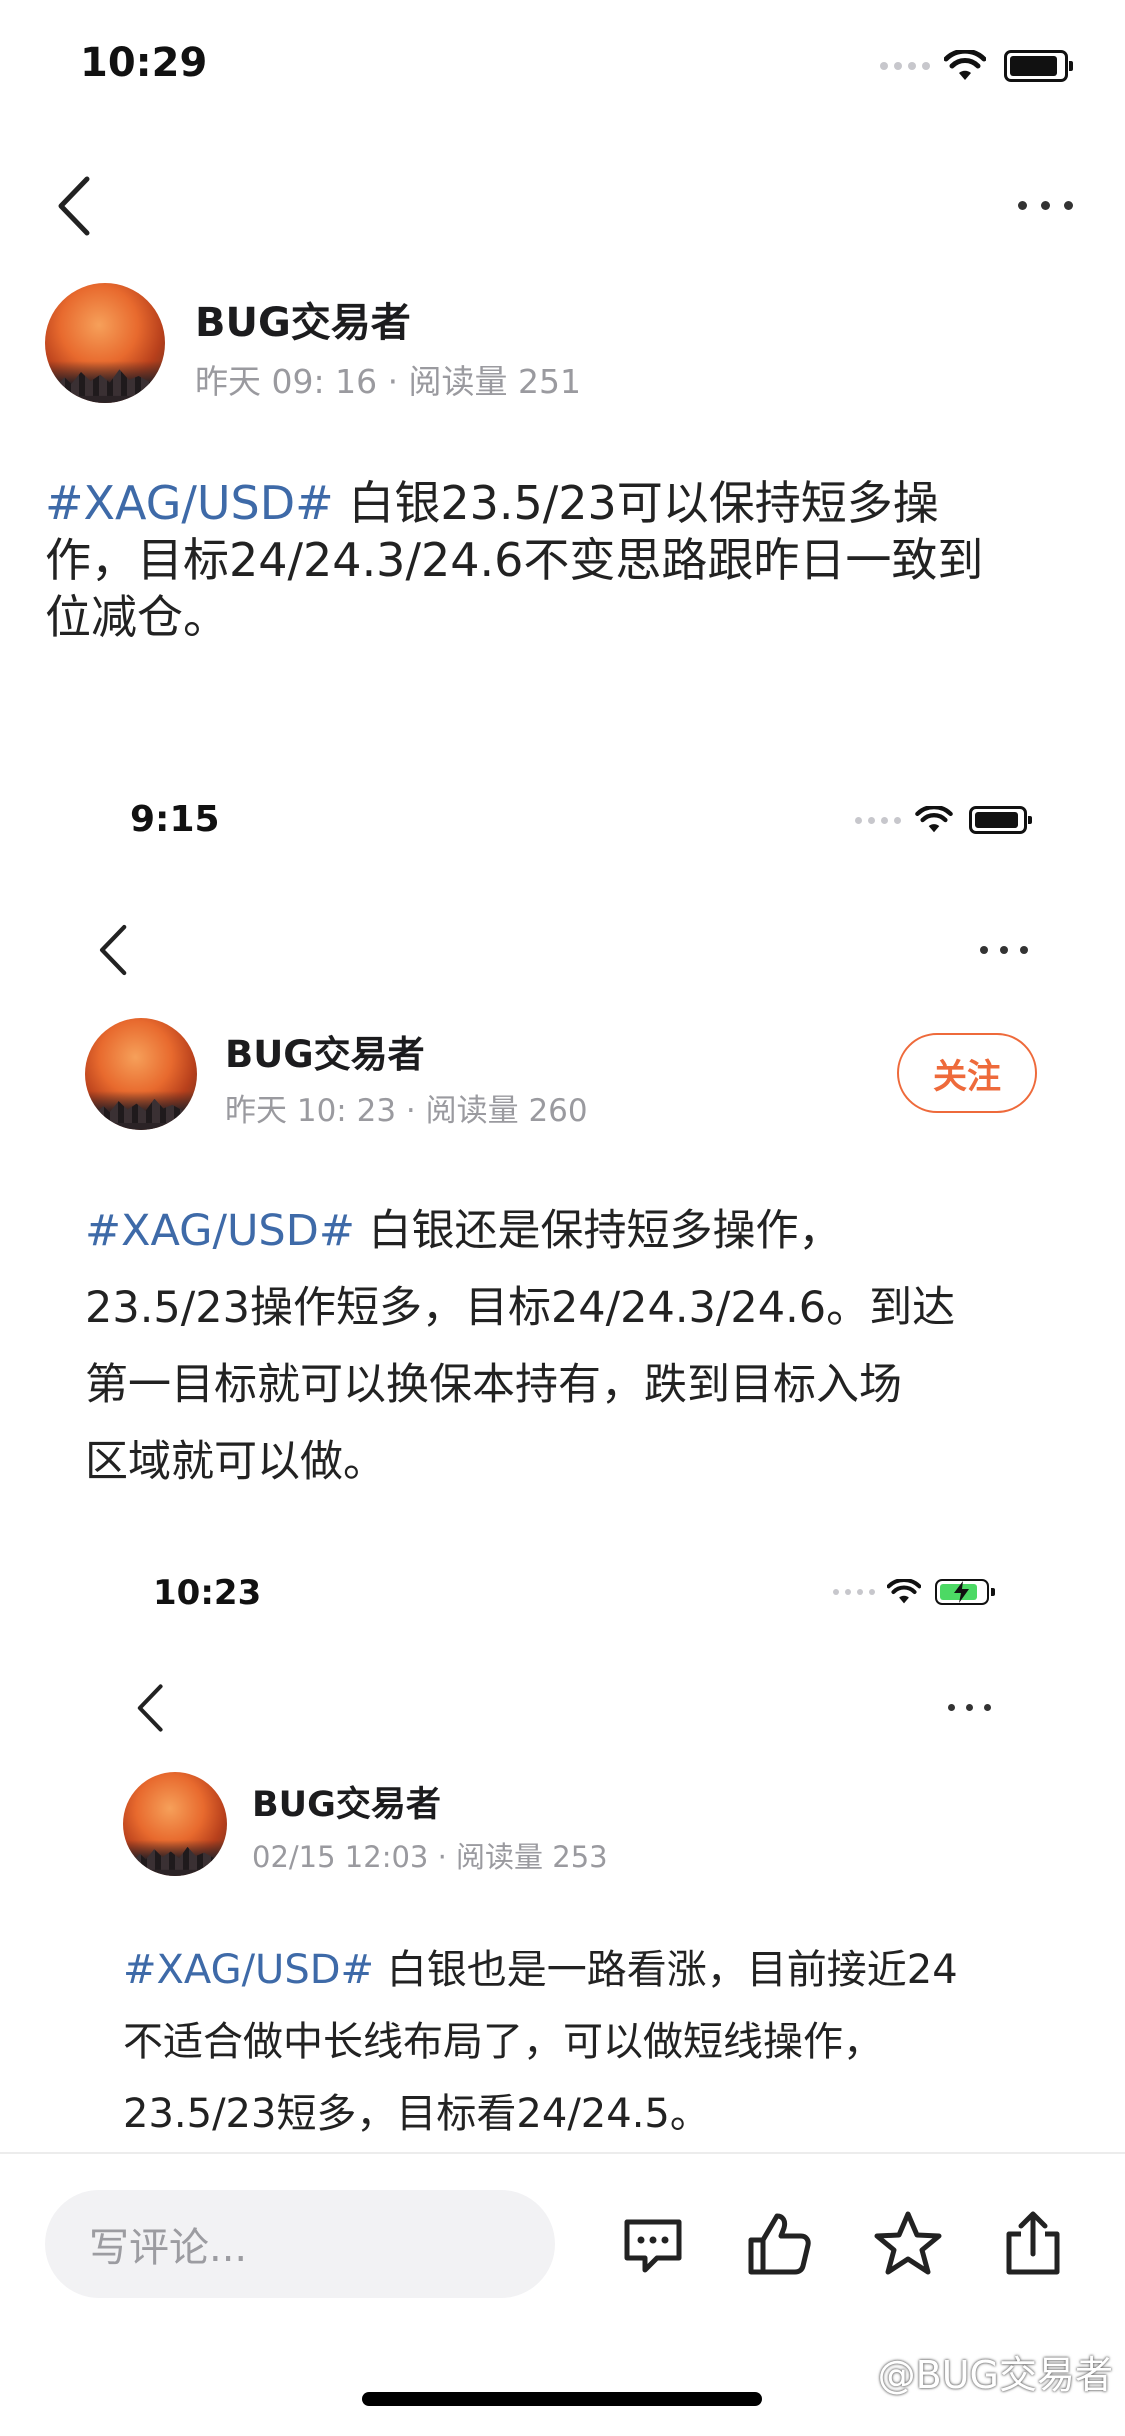  I want to click on status-bar: 10:23, so click(562, 1595).